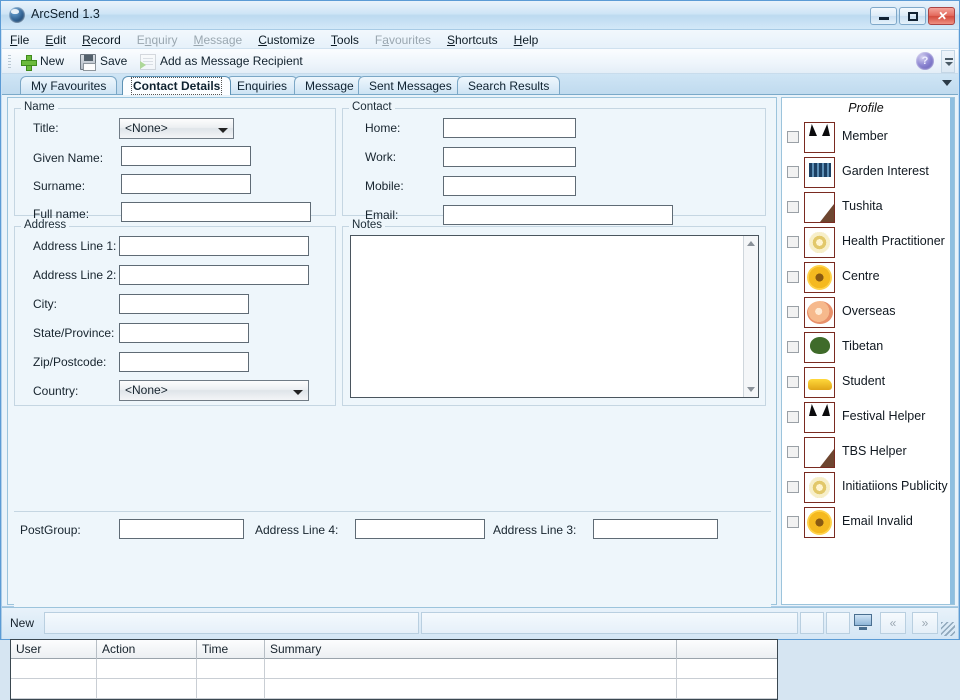  What do you see at coordinates (329, 85) in the screenshot?
I see `tab-message: Message` at bounding box center [329, 85].